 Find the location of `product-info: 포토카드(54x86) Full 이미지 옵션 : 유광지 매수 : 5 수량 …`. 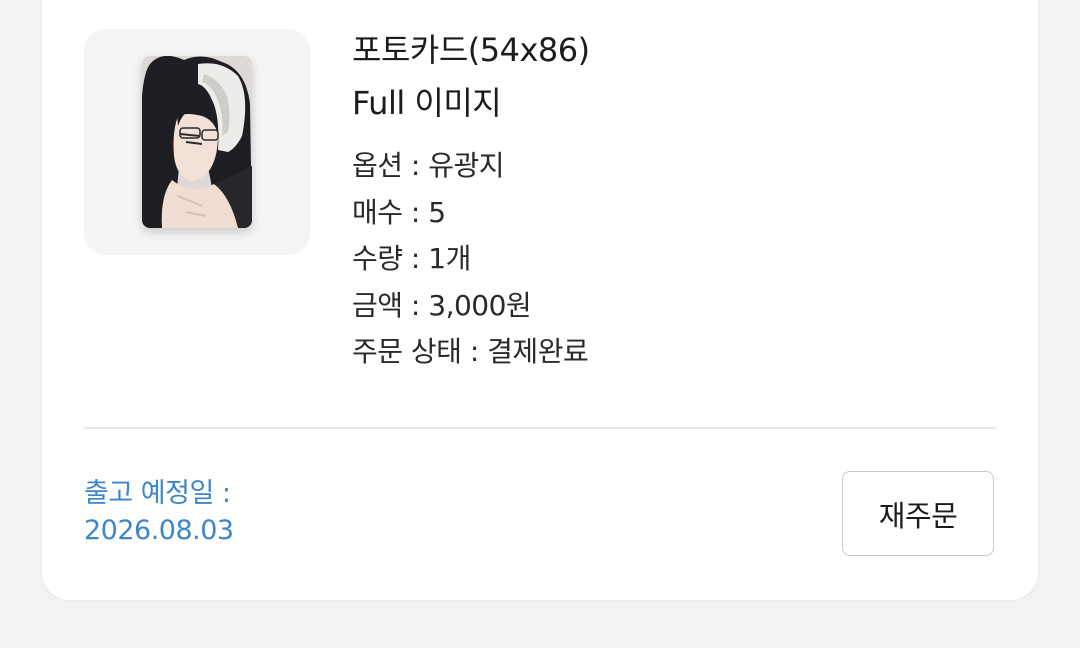

product-info: 포토카드(54x86) Full 이미지 옵션 : 유광지 매수 : 5 수량 … is located at coordinates (471, 204).